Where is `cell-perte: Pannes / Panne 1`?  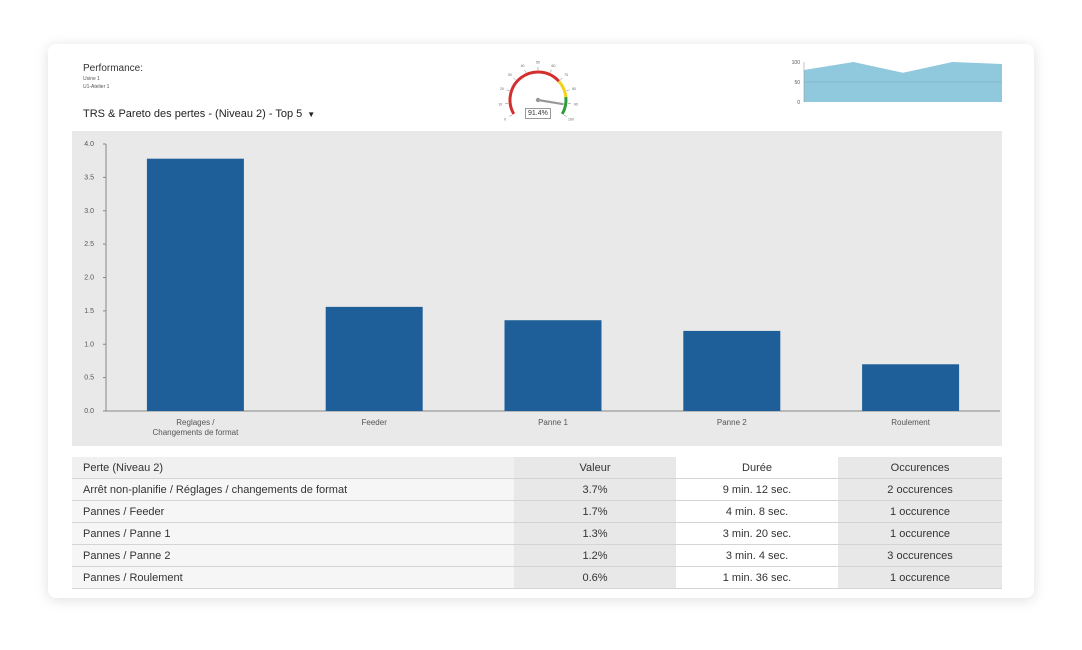 cell-perte: Pannes / Panne 1 is located at coordinates (293, 533).